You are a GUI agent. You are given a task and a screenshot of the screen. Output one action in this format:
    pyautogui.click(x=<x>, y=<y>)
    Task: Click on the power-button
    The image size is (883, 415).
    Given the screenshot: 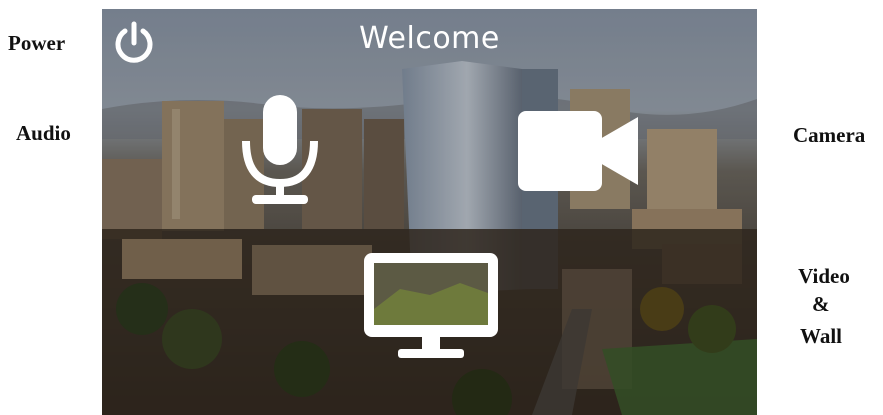 What is the action you would take?
    pyautogui.click(x=134, y=43)
    